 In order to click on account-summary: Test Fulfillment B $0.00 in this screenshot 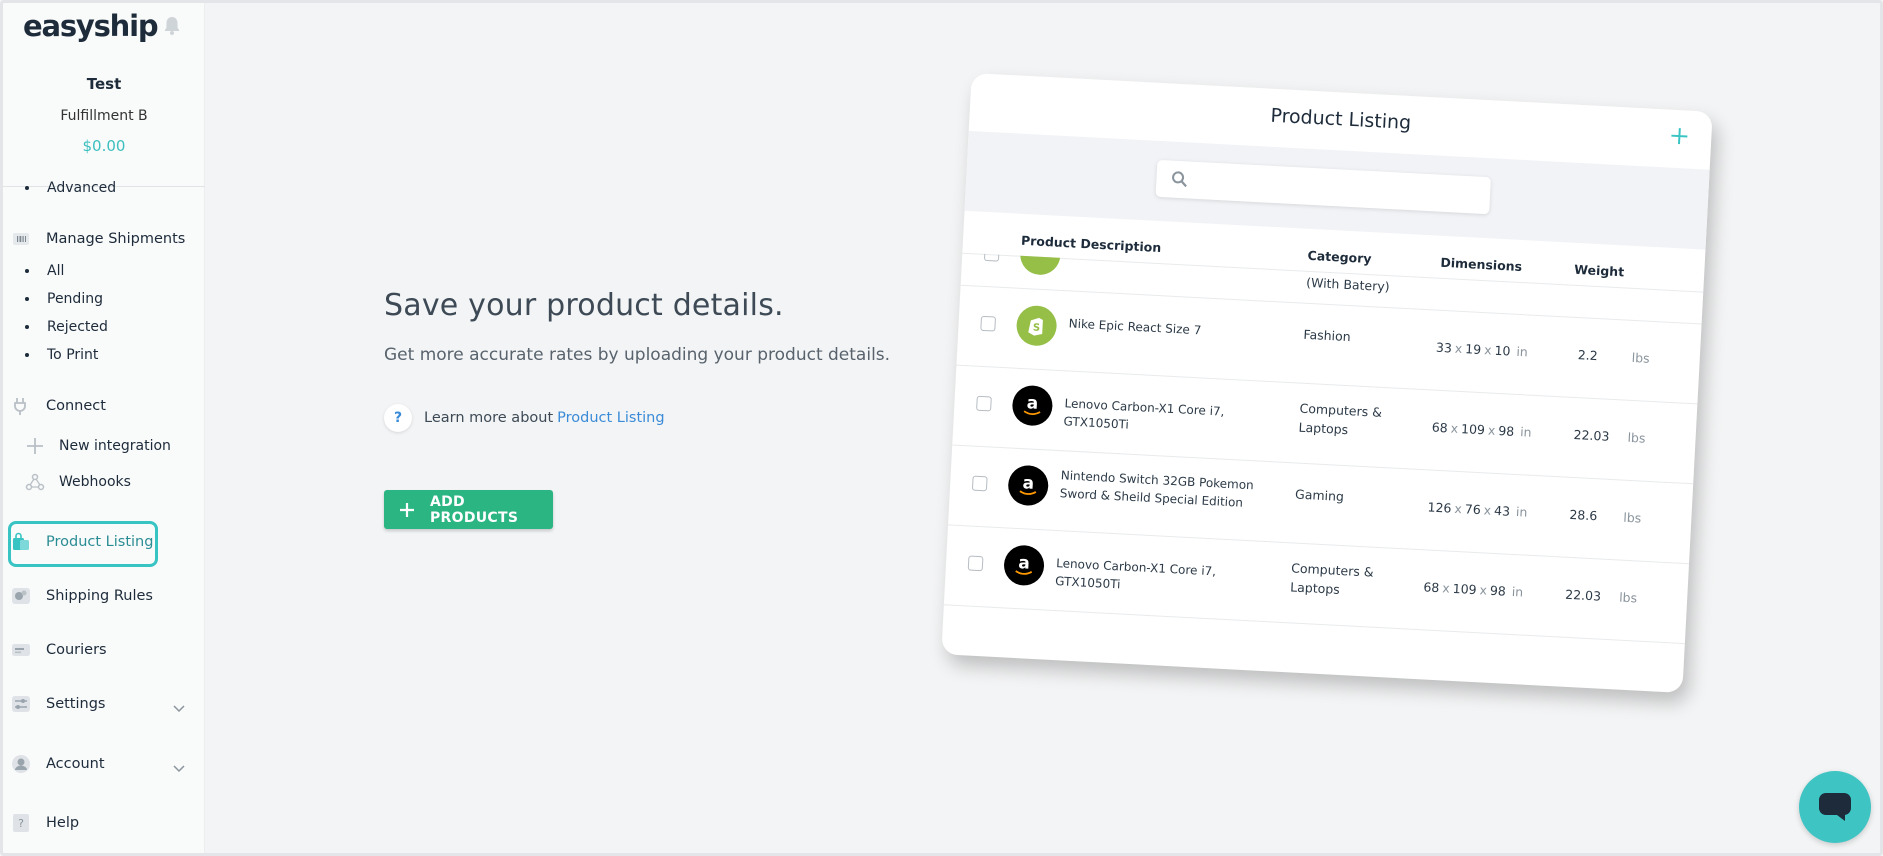, I will do `click(104, 115)`.